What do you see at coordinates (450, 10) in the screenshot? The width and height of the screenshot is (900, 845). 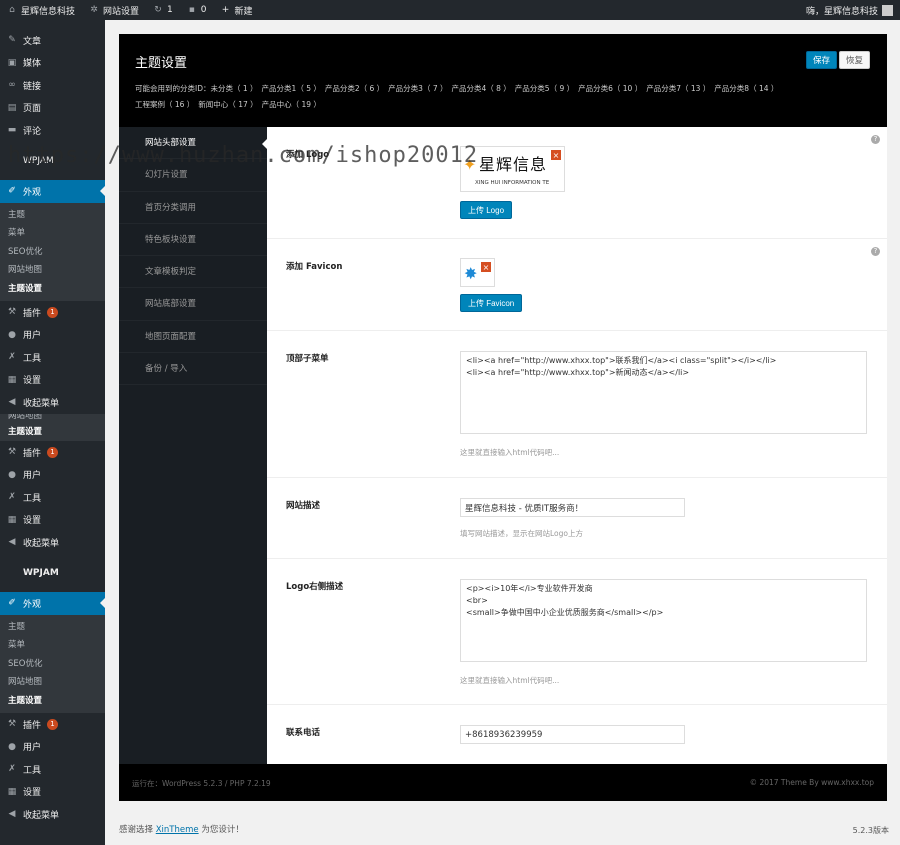 I see `admin-bar: ⌂ 星辉信息科技 ✲ 网站设置 ↻ 1 ▪ 0 + 新建 嗨，星辉信息科技` at bounding box center [450, 10].